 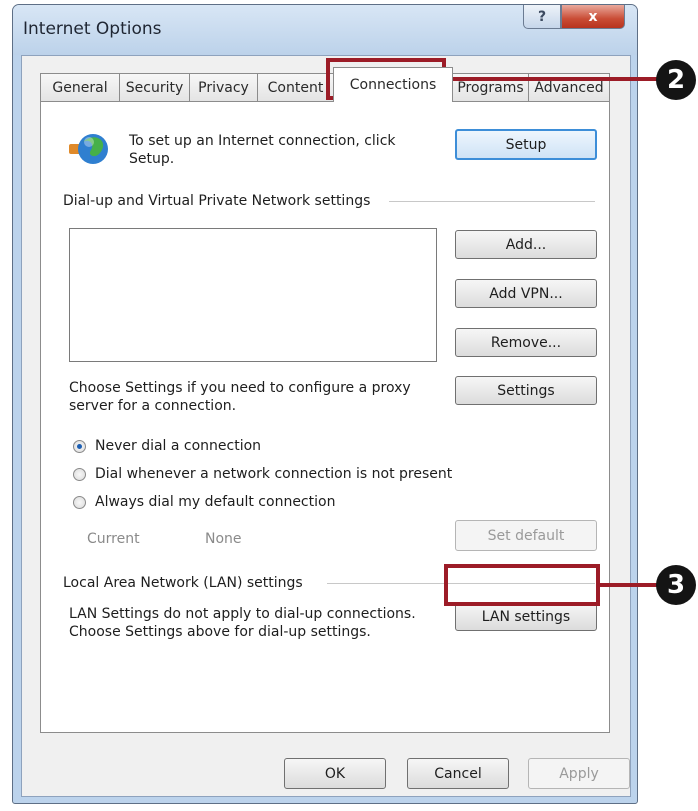 What do you see at coordinates (223, 87) in the screenshot?
I see `tab-privacy: Privacy` at bounding box center [223, 87].